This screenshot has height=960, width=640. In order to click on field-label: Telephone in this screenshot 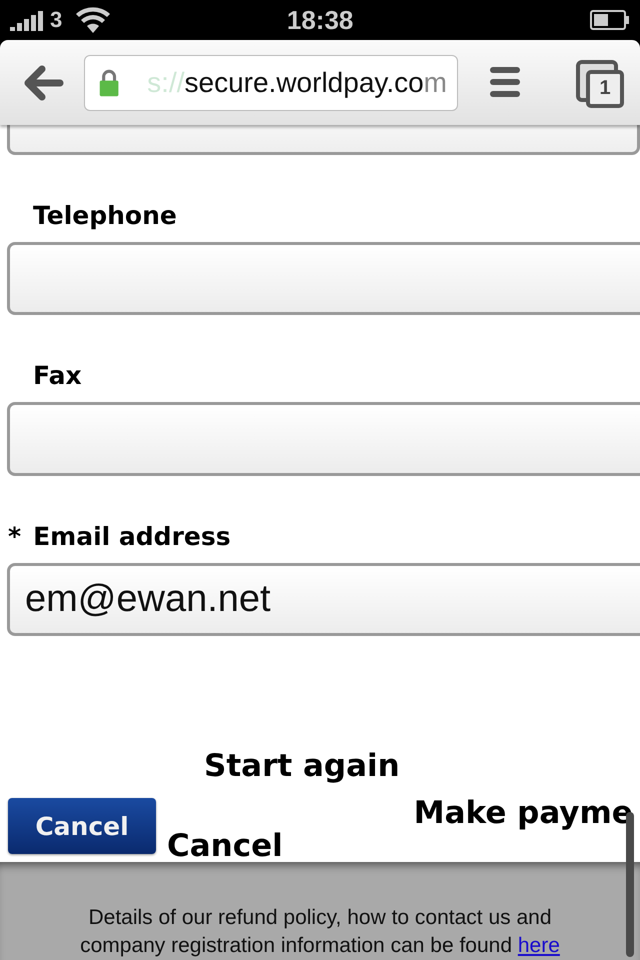, I will do `click(104, 215)`.